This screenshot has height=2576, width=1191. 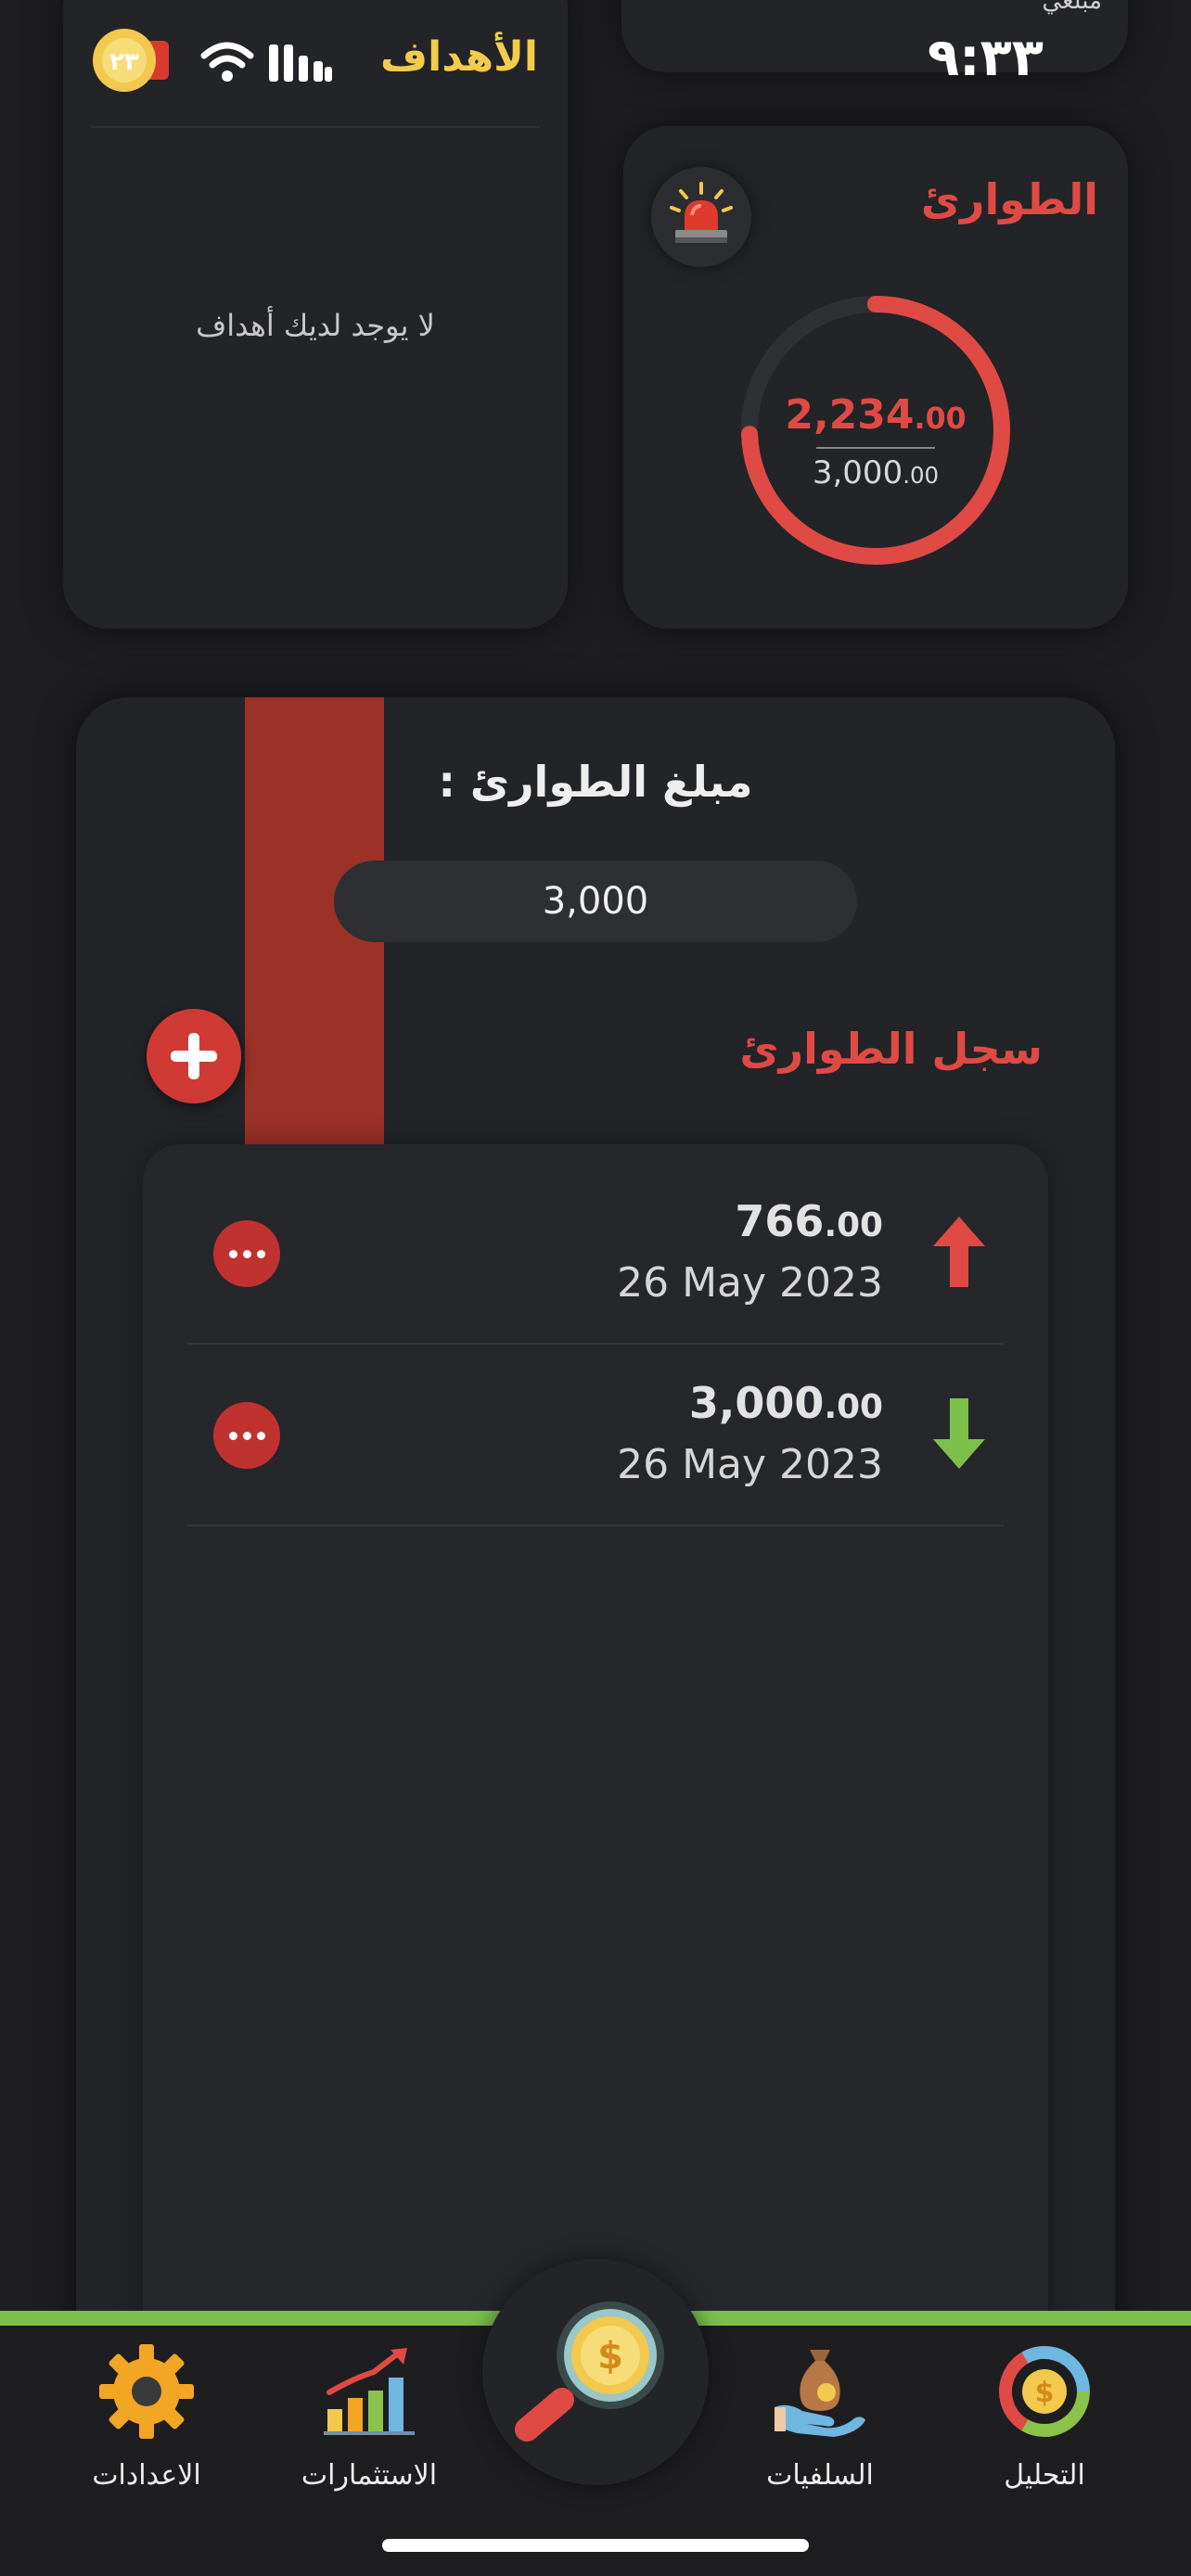 What do you see at coordinates (595, 782) in the screenshot?
I see `amount-label: مبلغ الطوارئ :` at bounding box center [595, 782].